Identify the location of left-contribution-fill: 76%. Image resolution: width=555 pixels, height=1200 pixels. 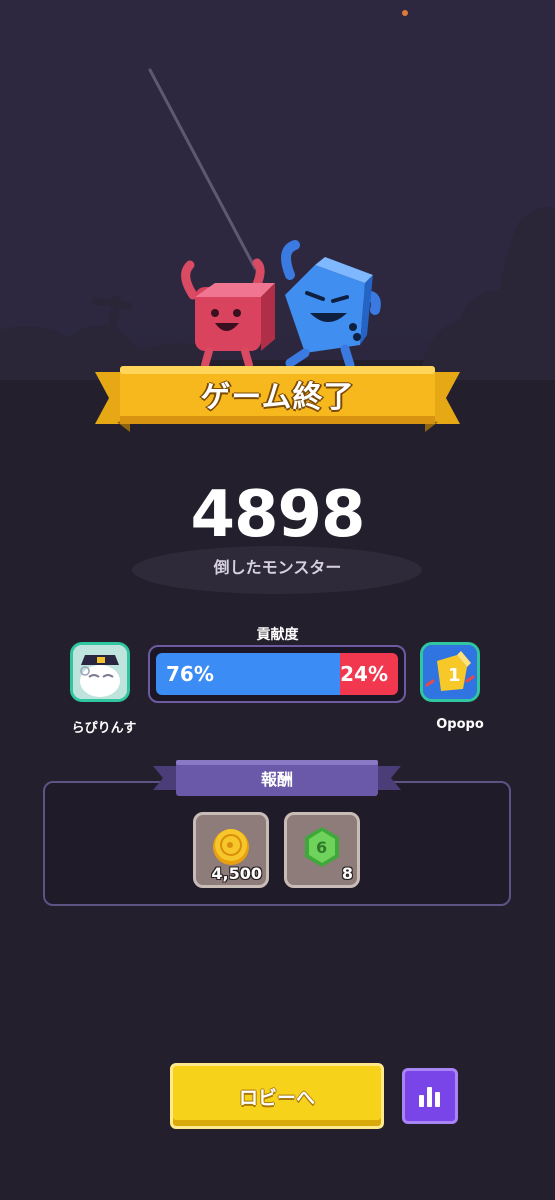
(248, 674).